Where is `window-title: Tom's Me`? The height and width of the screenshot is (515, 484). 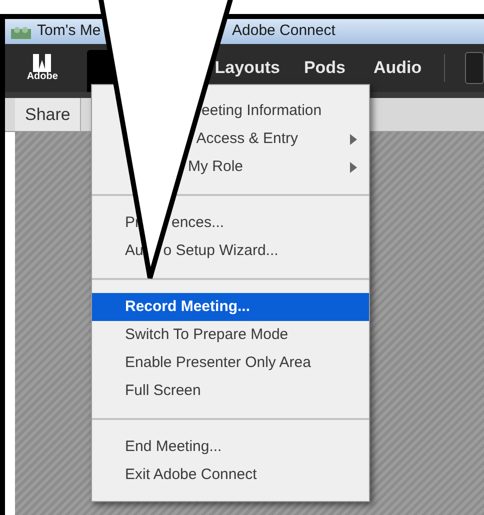
window-title: Tom's Me is located at coordinates (69, 31).